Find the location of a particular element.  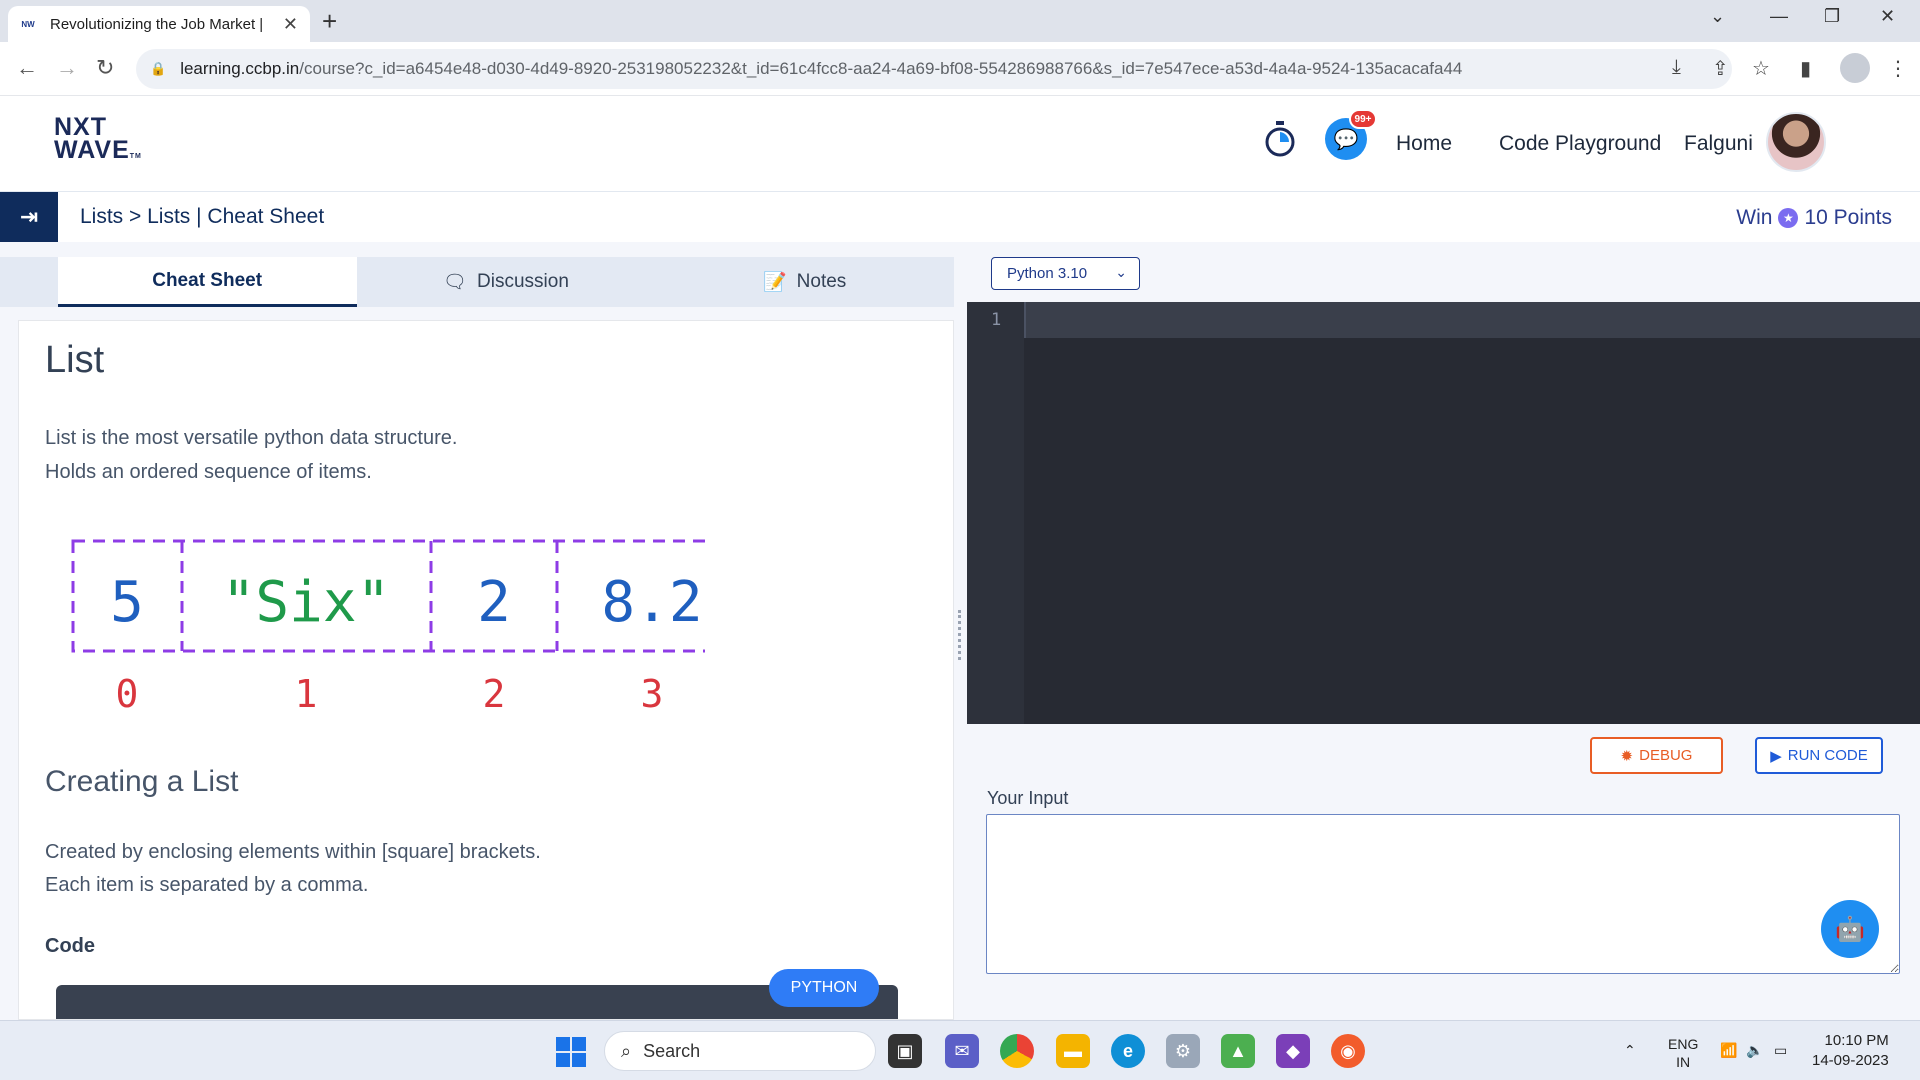

browser-menu-icon: ⋮ is located at coordinates (1898, 68).